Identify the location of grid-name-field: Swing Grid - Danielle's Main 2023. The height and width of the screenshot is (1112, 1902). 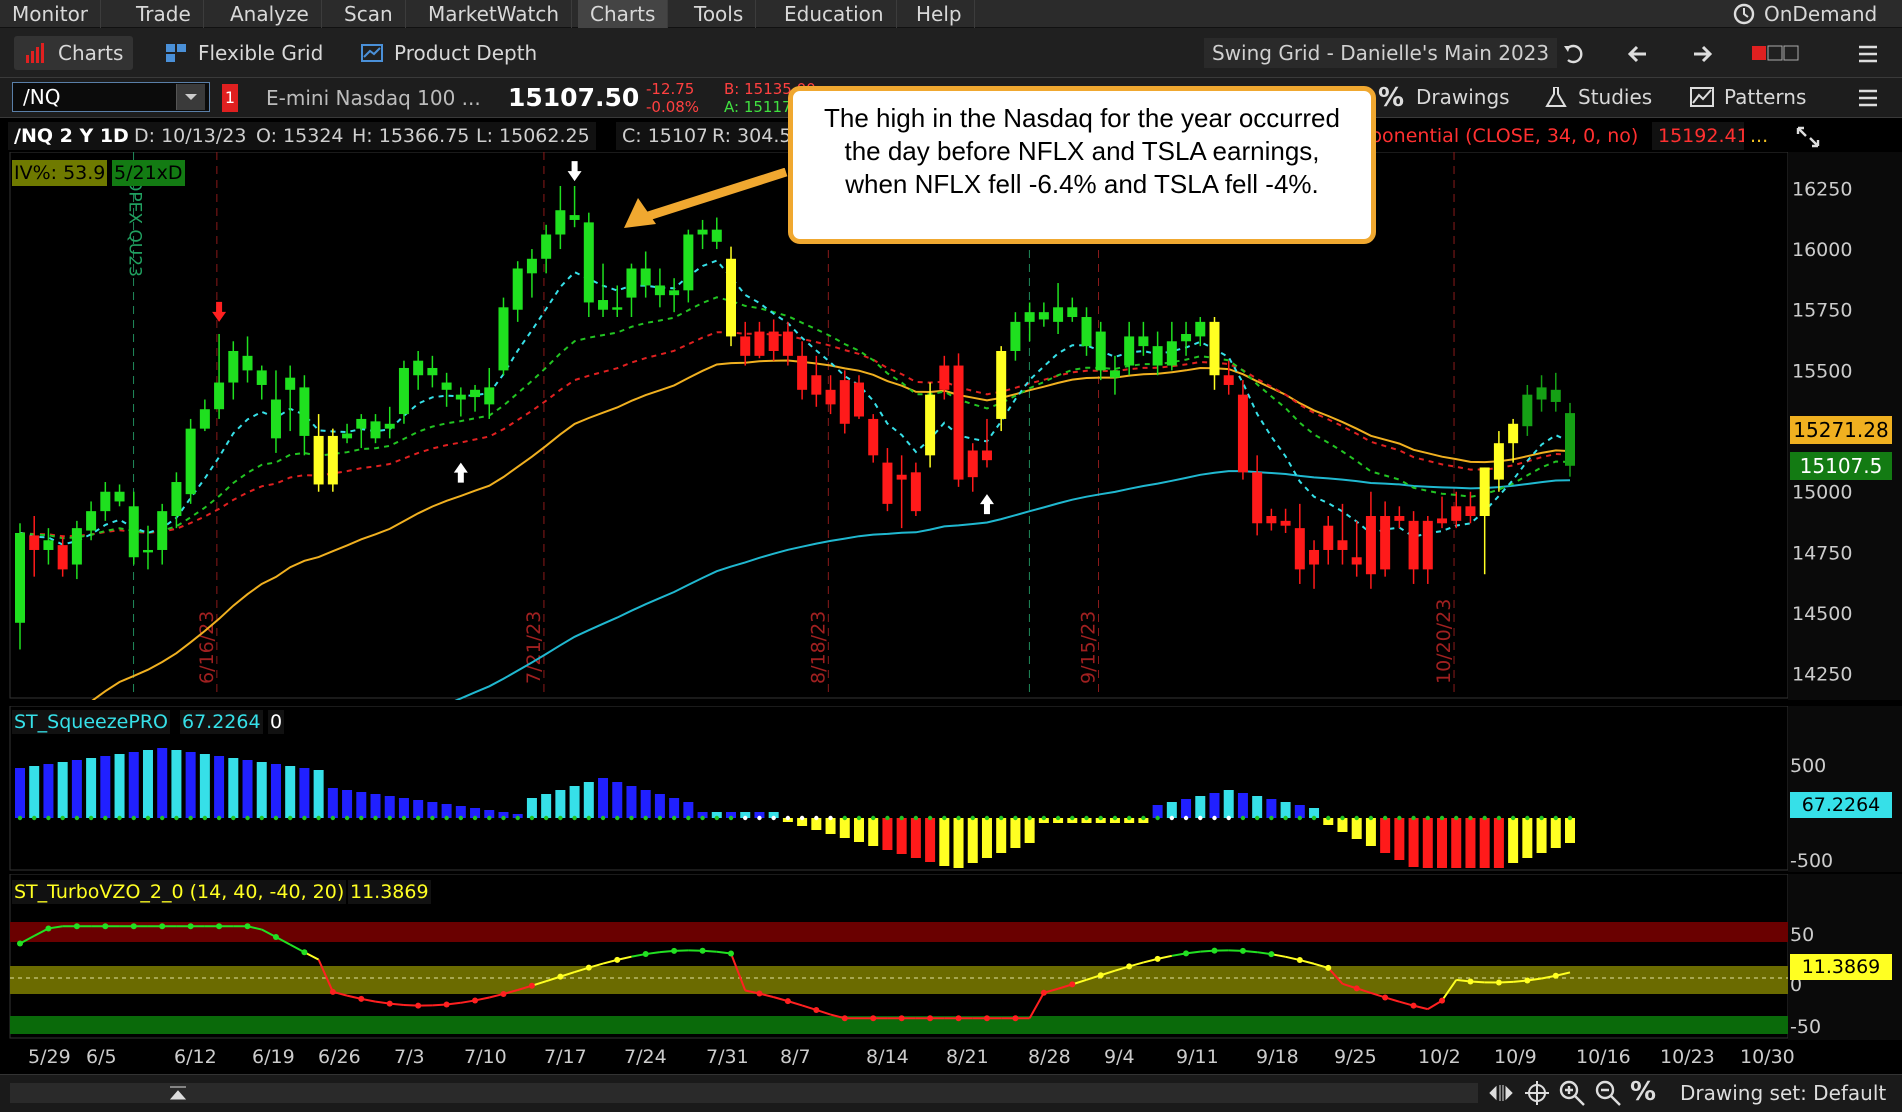
(1381, 53).